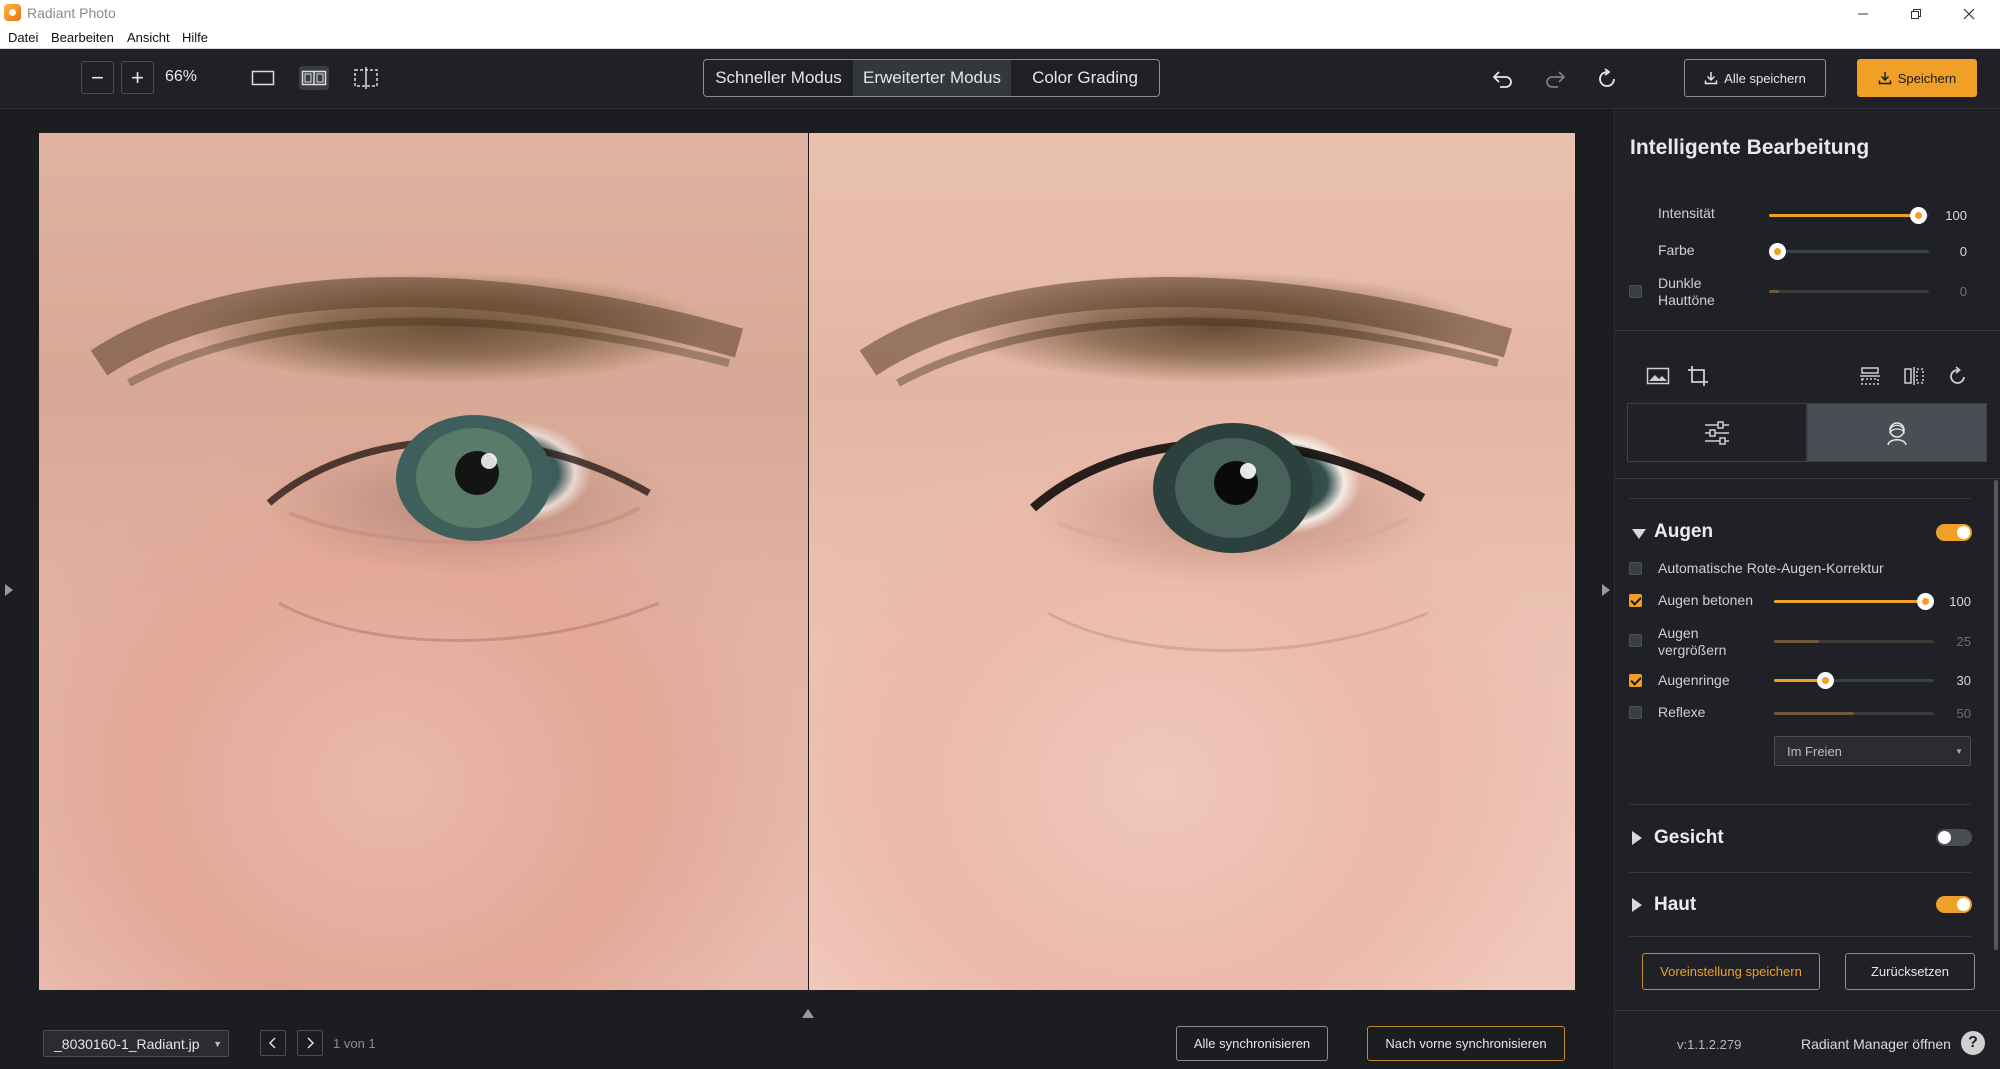 This screenshot has width=2000, height=1069. I want to click on menu-bearbeiten: Bearbeiten, so click(82, 37).